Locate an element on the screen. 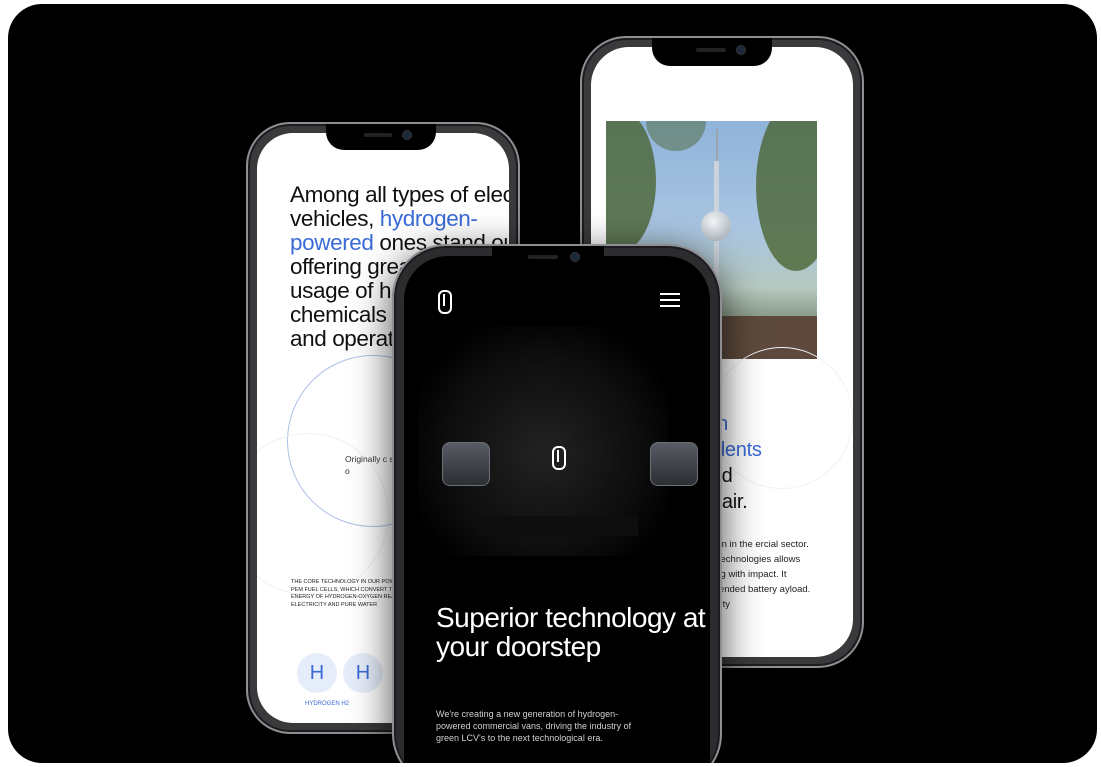  tower-sphere is located at coordinates (716, 226).